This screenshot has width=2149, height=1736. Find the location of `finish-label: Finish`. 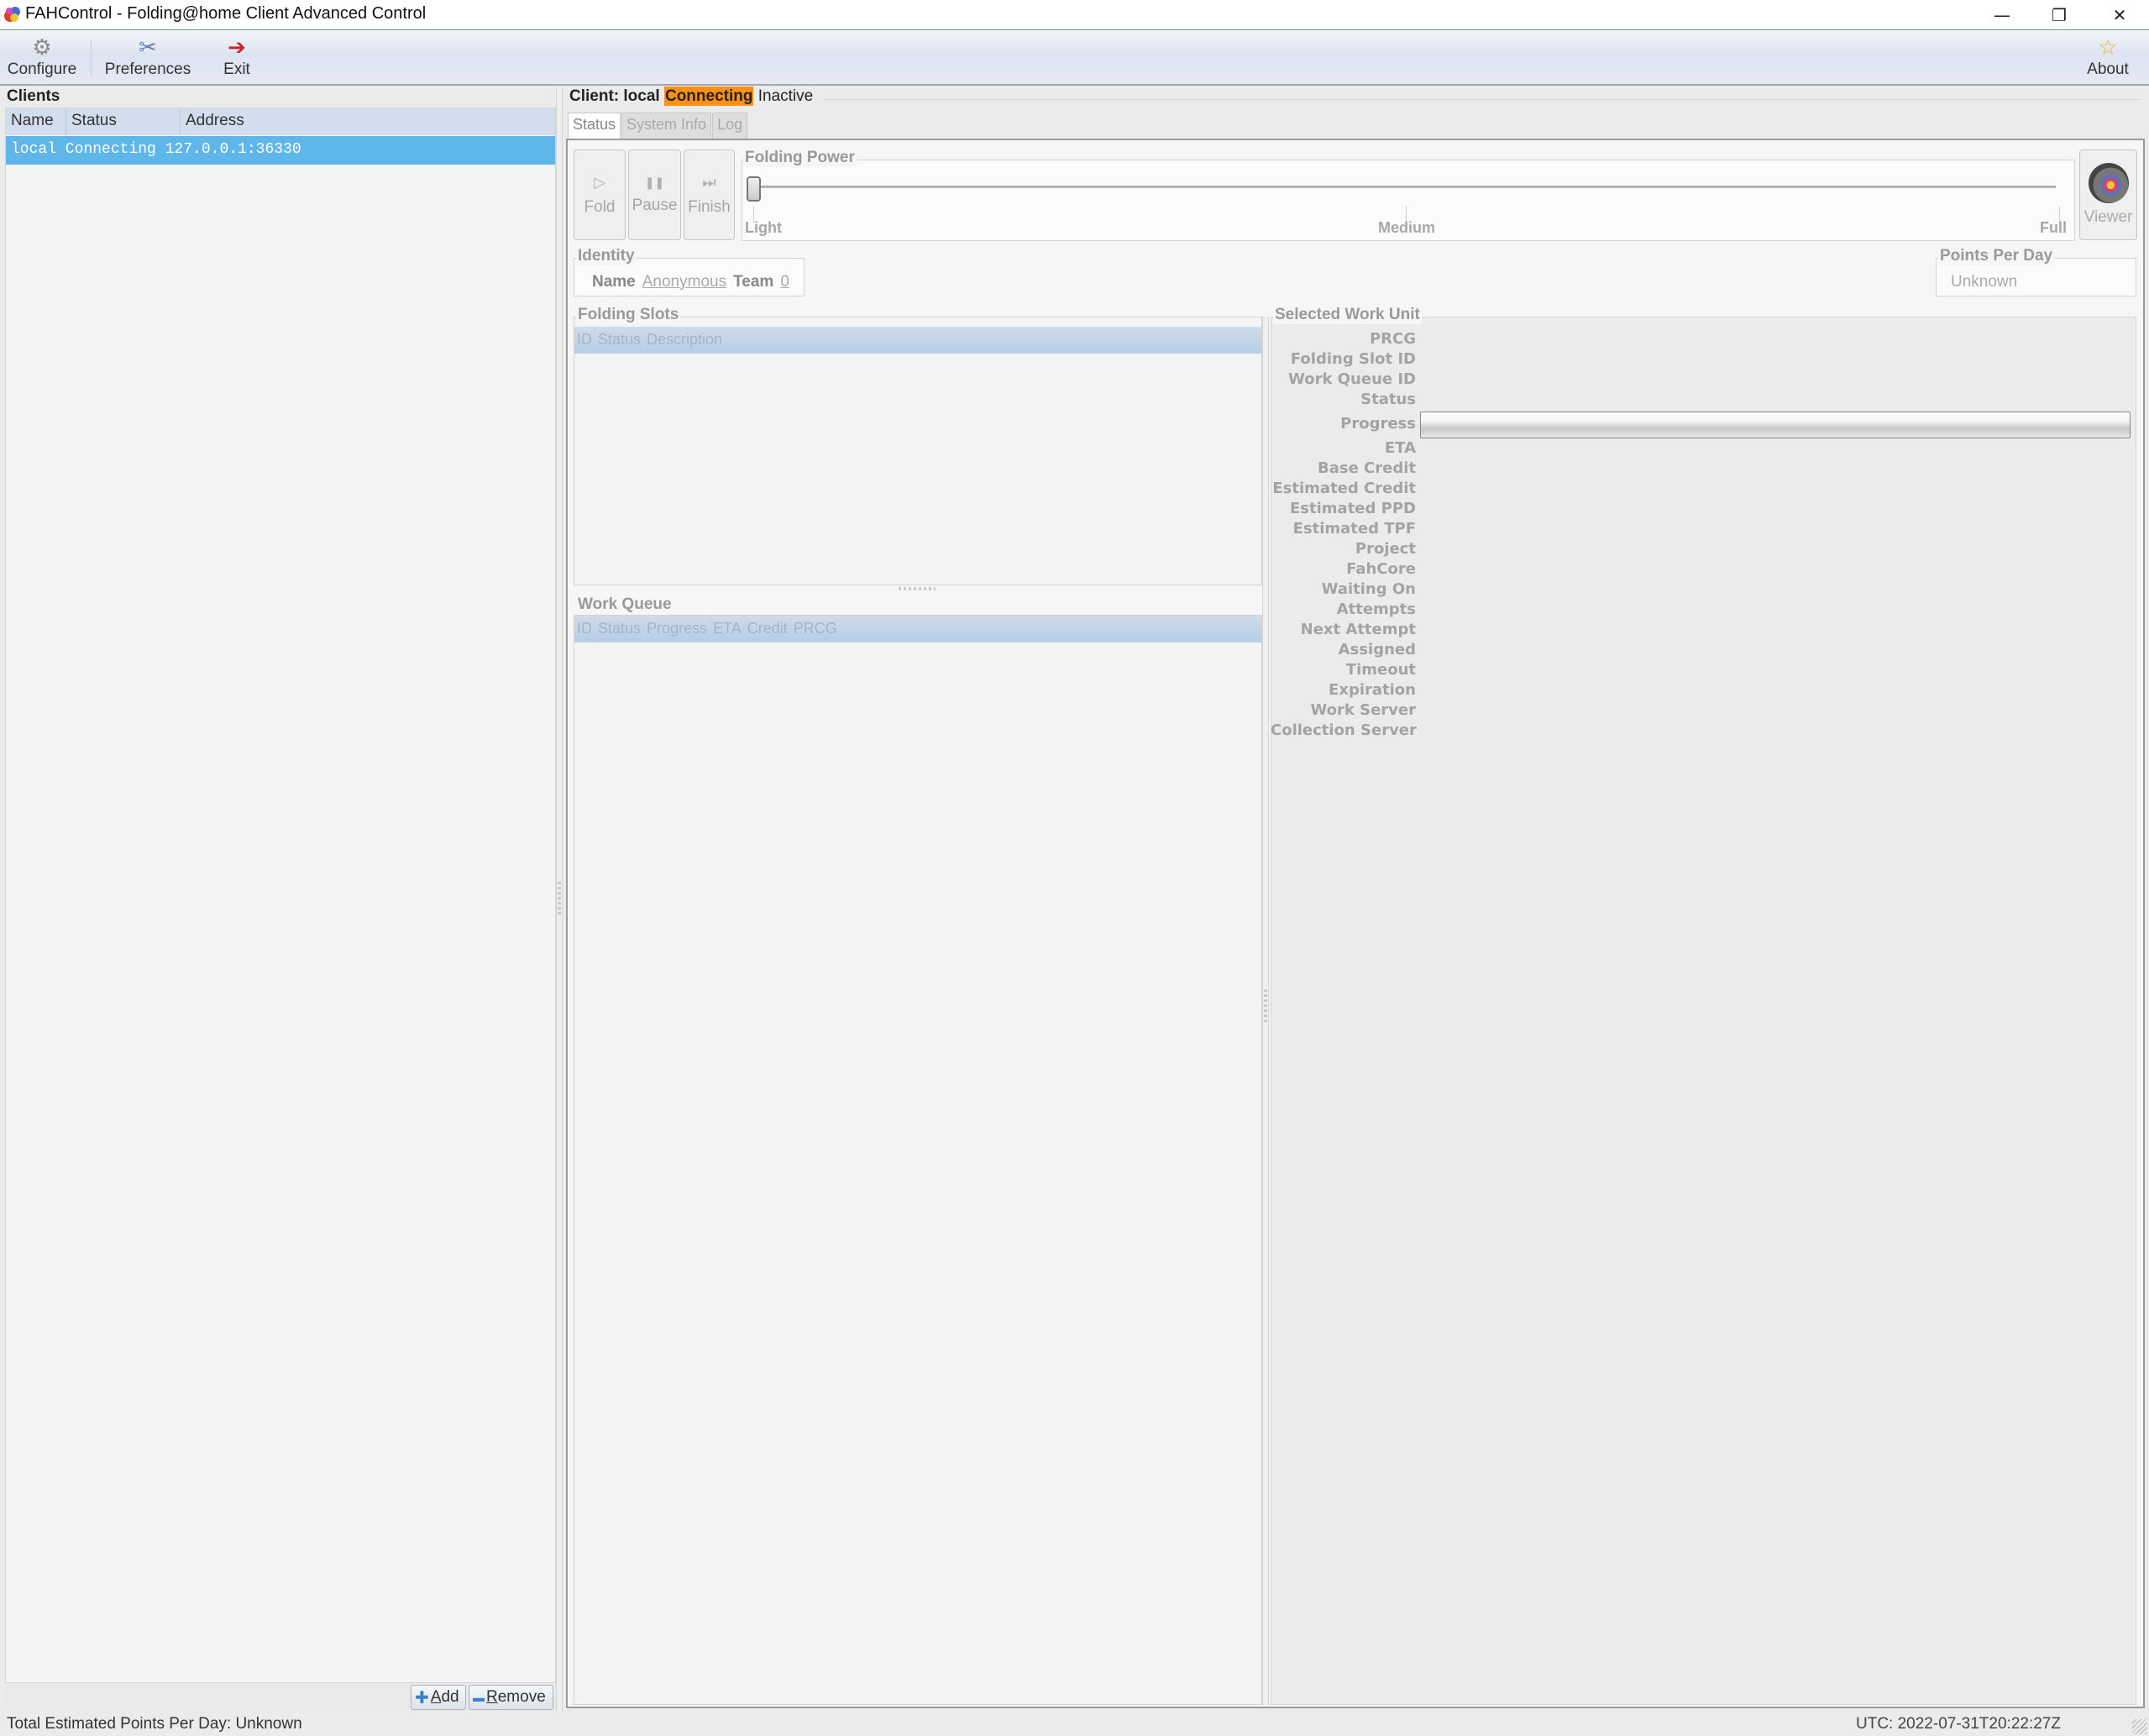

finish-label: Finish is located at coordinates (709, 206).